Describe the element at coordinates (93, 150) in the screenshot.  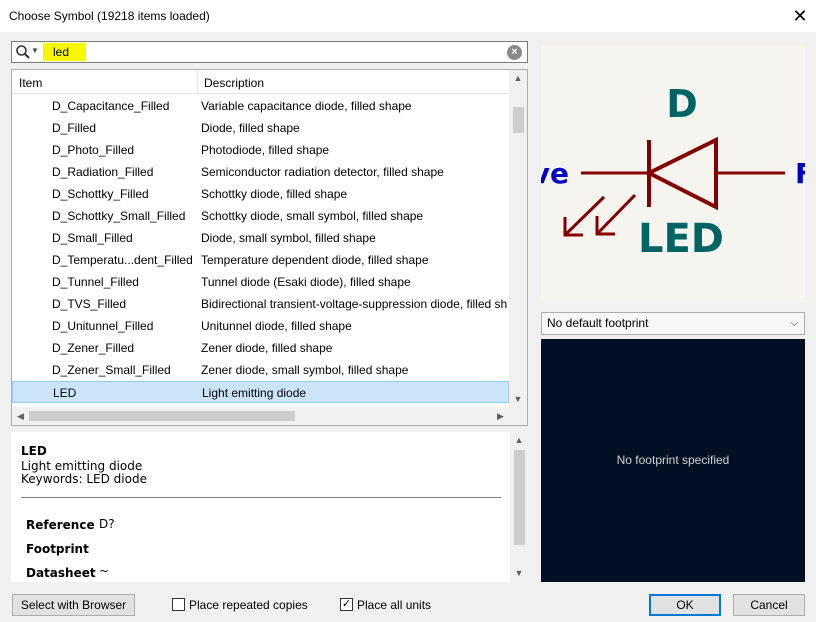
I see `row-item-name: D_Photo_Filled` at that location.